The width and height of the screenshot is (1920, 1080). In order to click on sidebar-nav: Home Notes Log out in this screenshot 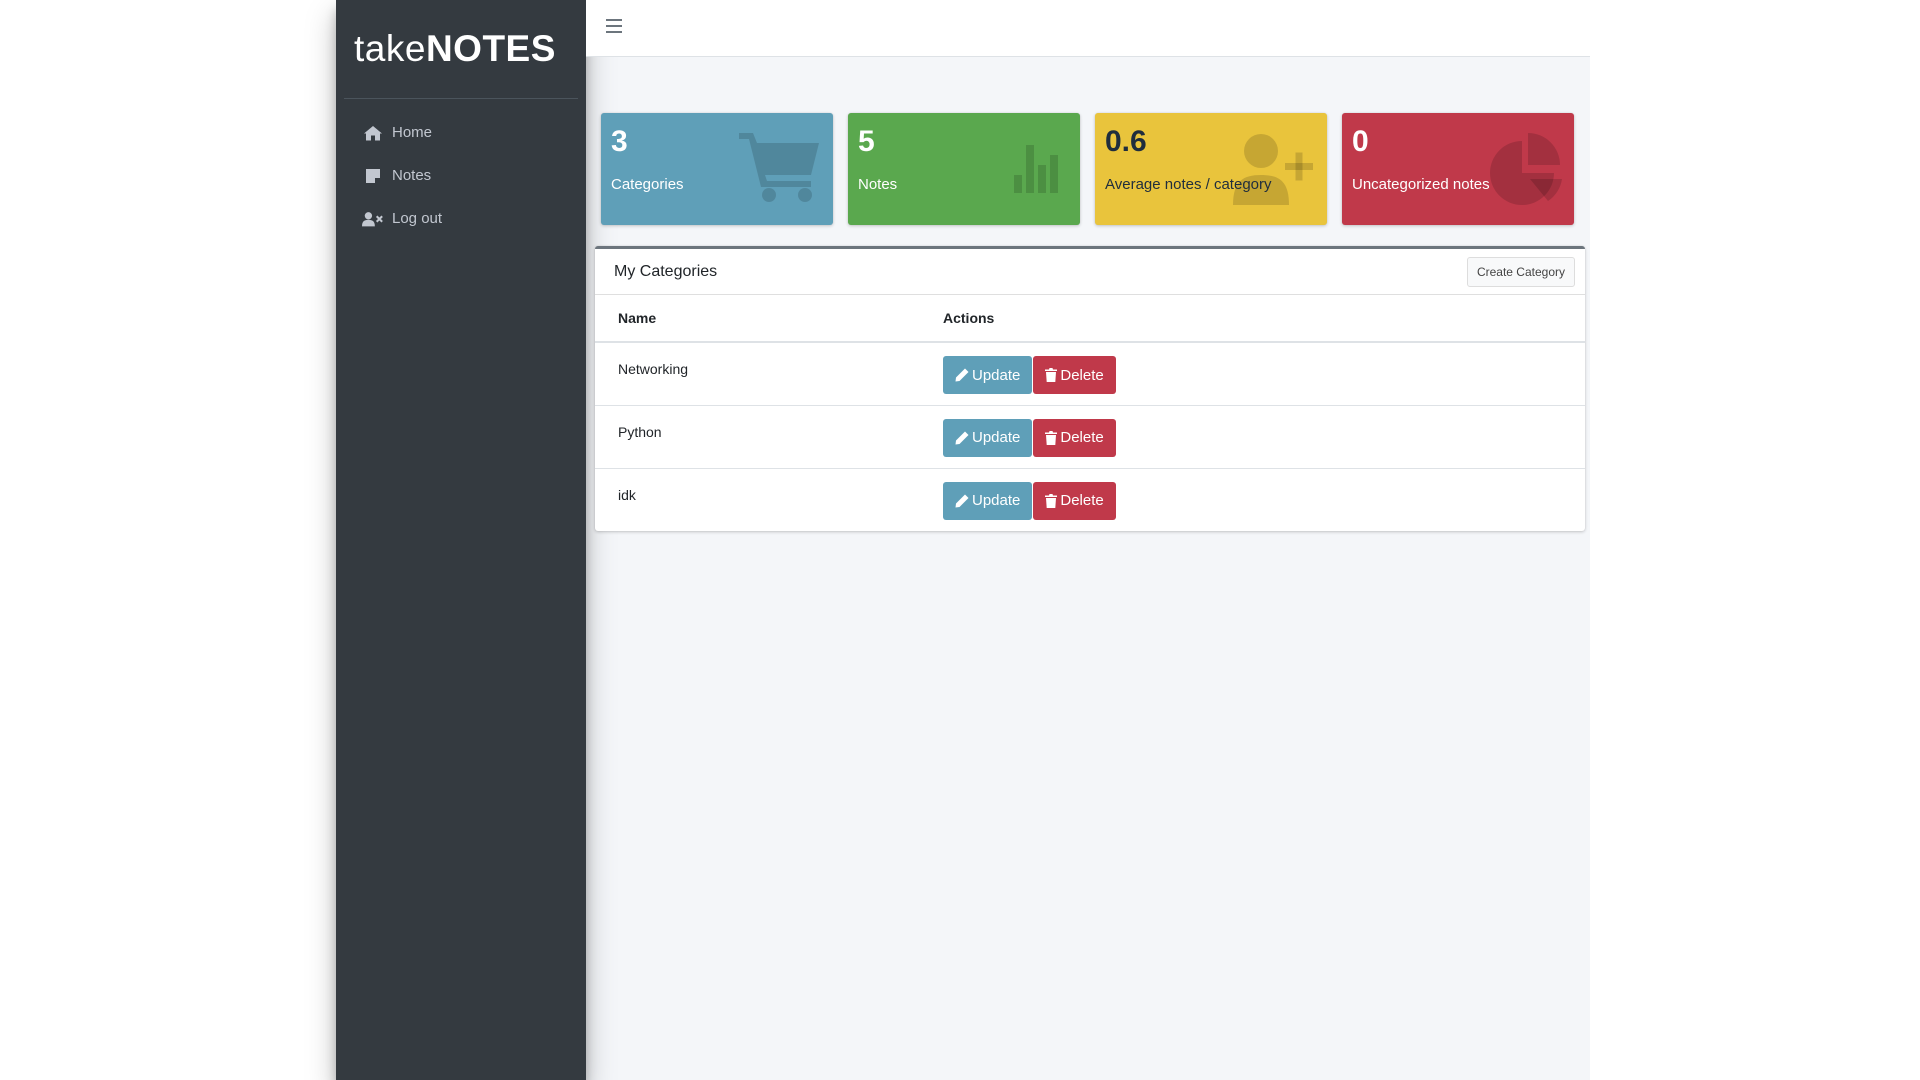, I will do `click(461, 175)`.